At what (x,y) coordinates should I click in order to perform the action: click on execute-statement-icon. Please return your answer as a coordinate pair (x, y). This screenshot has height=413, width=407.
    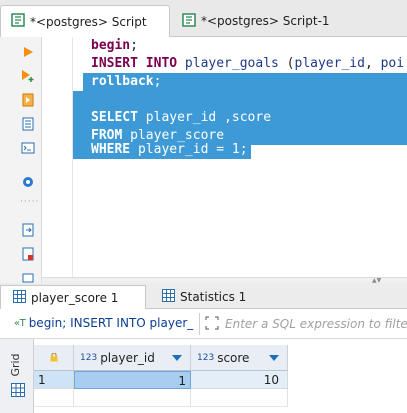
    Looking at the image, I should click on (28, 52).